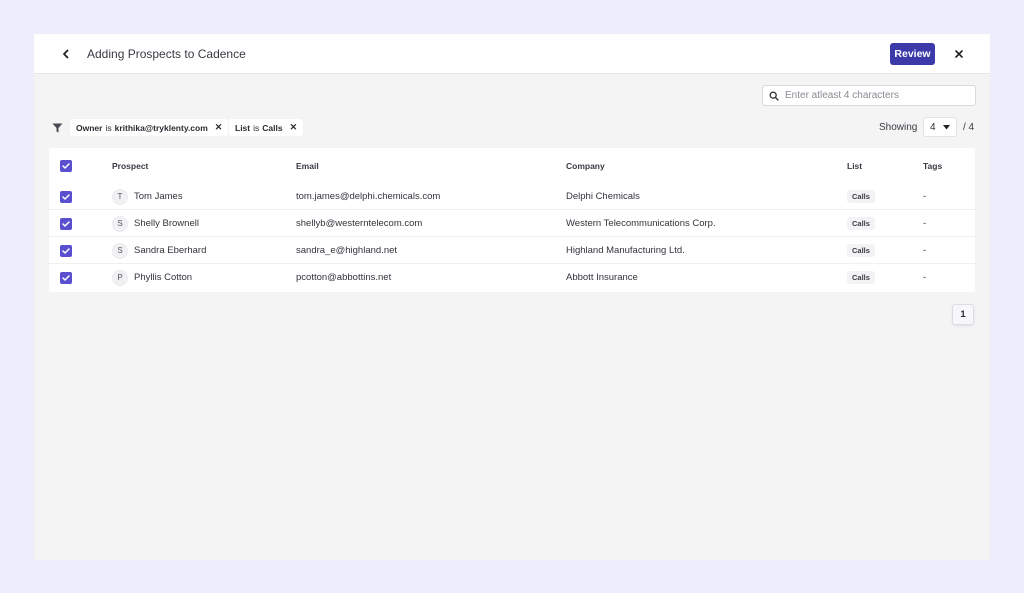 This screenshot has height=593, width=1024. What do you see at coordinates (347, 250) in the screenshot?
I see `prospect-email: sandra_e@highland.net` at bounding box center [347, 250].